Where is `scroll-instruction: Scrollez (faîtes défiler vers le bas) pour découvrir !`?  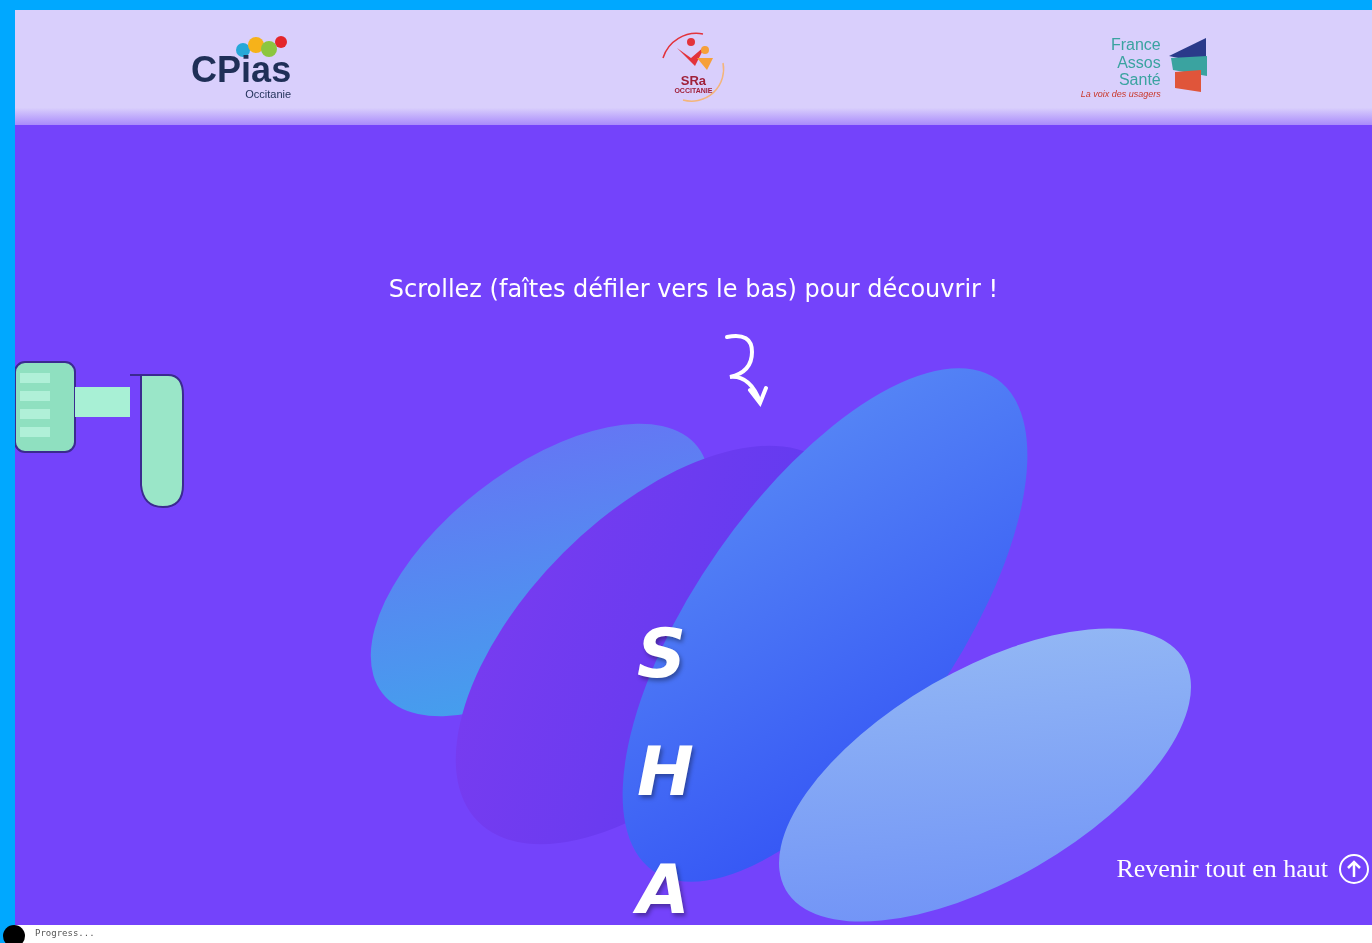
scroll-instruction: Scrollez (faîtes défiler vers le bas) pour découvrir ! is located at coordinates (693, 289).